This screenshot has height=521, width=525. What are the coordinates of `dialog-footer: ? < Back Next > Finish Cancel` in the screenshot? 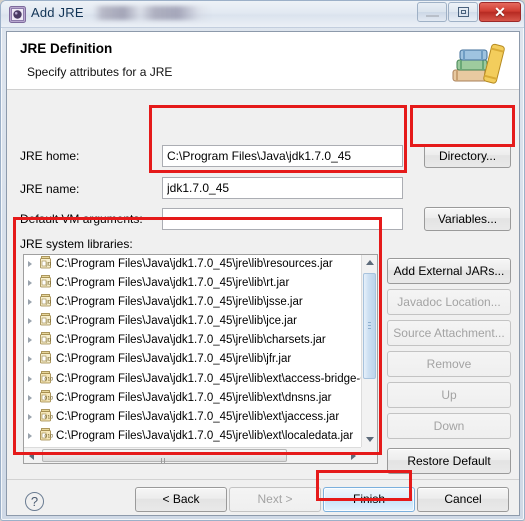 It's located at (263, 497).